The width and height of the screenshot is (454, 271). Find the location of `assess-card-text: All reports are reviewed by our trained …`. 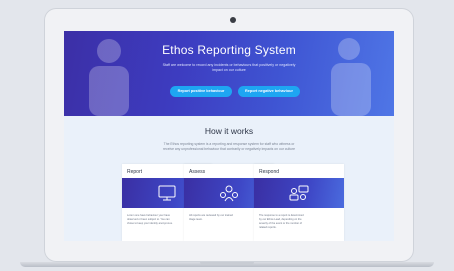

assess-card-text: All reports are reviewed by our trained … is located at coordinates (211, 217).